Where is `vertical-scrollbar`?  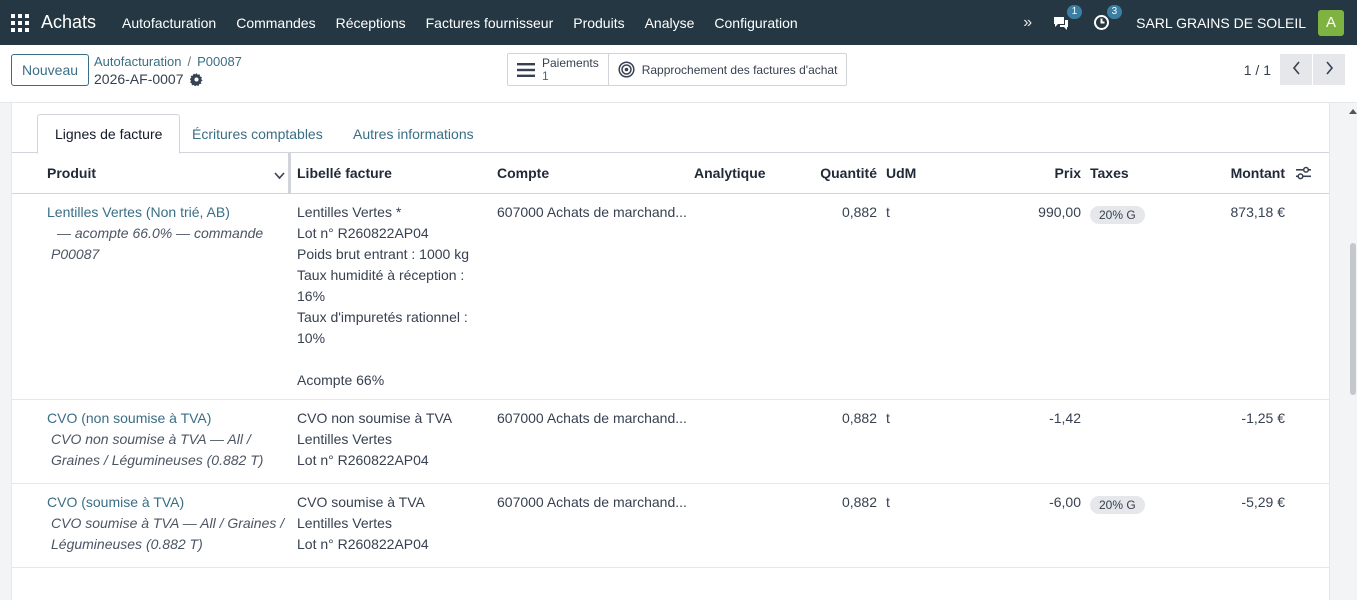
vertical-scrollbar is located at coordinates (1352, 351).